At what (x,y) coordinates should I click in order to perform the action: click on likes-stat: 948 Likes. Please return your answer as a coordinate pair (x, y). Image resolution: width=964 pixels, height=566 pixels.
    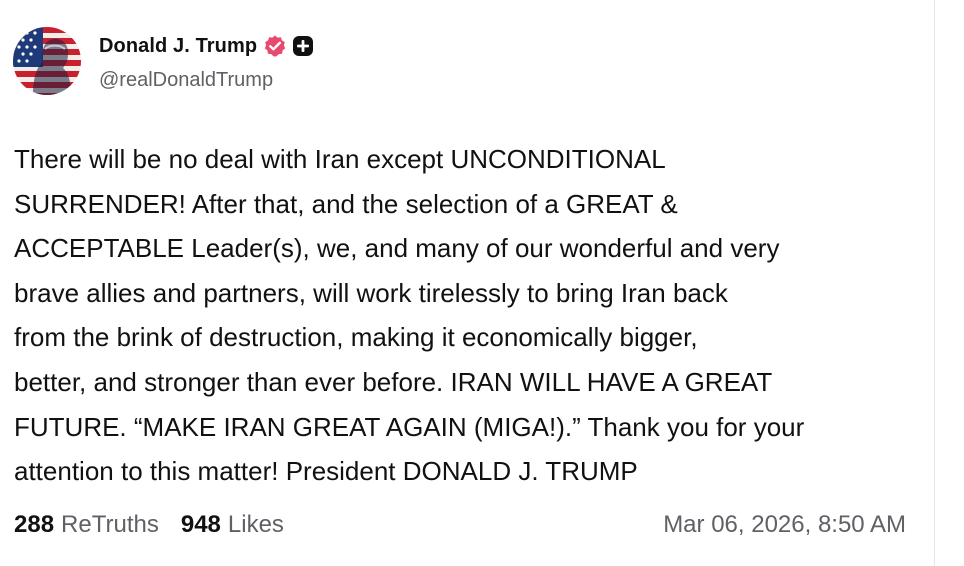
    Looking at the image, I should click on (232, 525).